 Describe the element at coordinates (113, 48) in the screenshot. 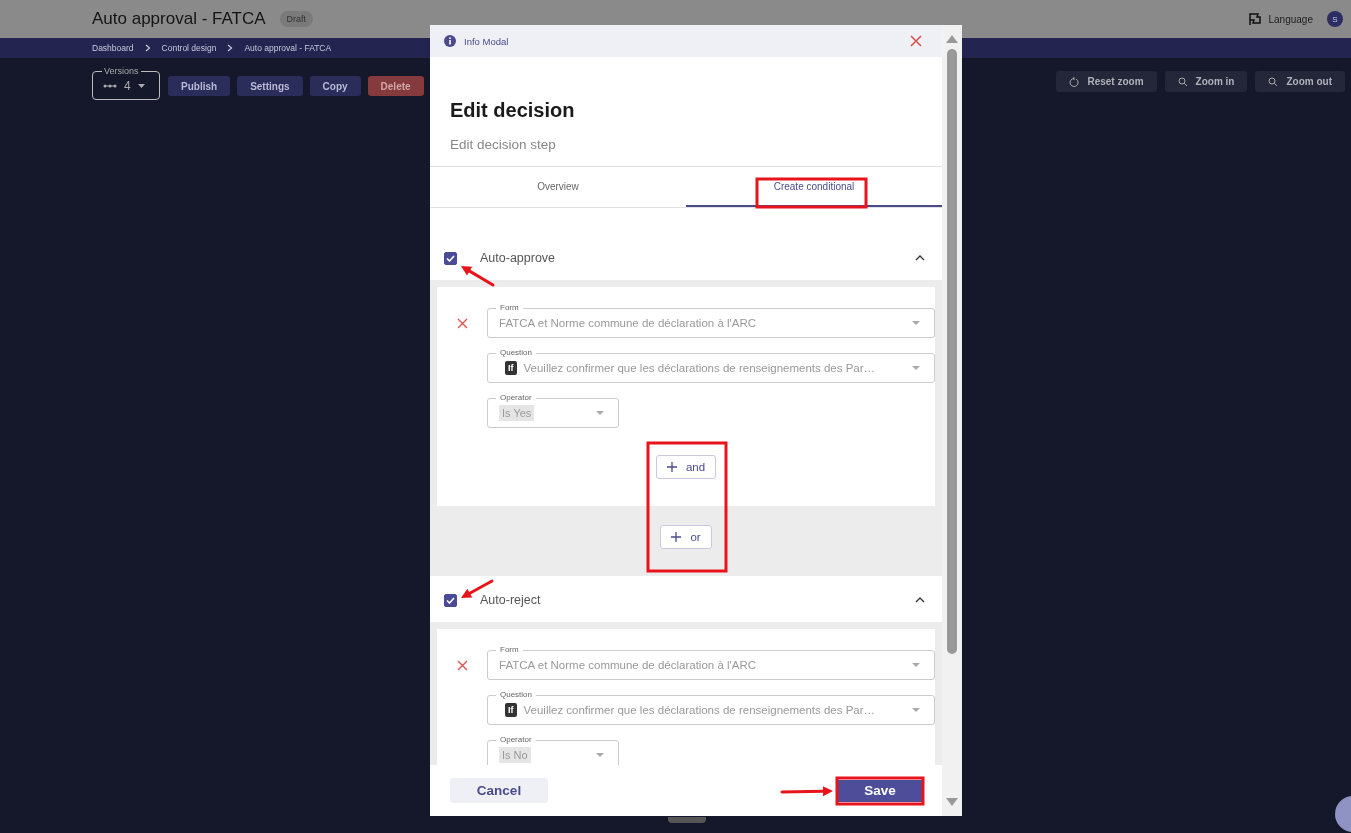

I see `breadcrumb-link: Dashboard` at that location.